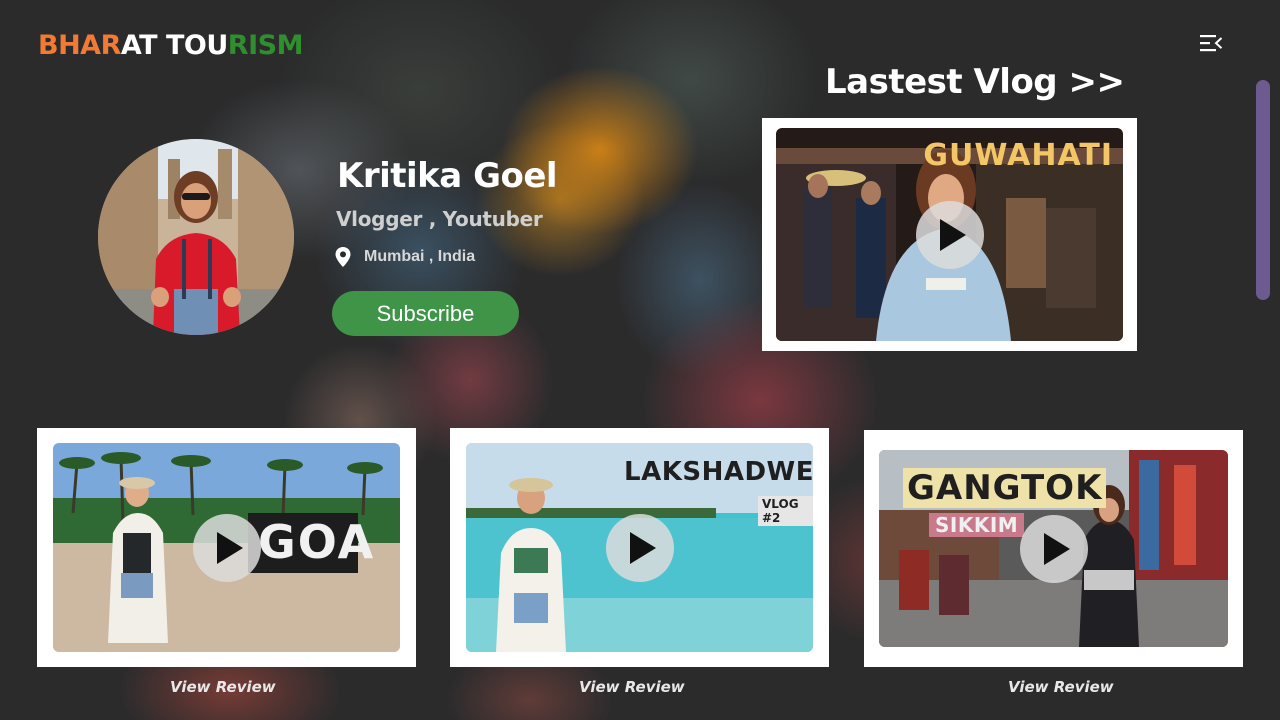 This screenshot has height=720, width=1280. I want to click on review-card-lakshadweep: LAKSHADWEEP VLOG #2, so click(639, 547).